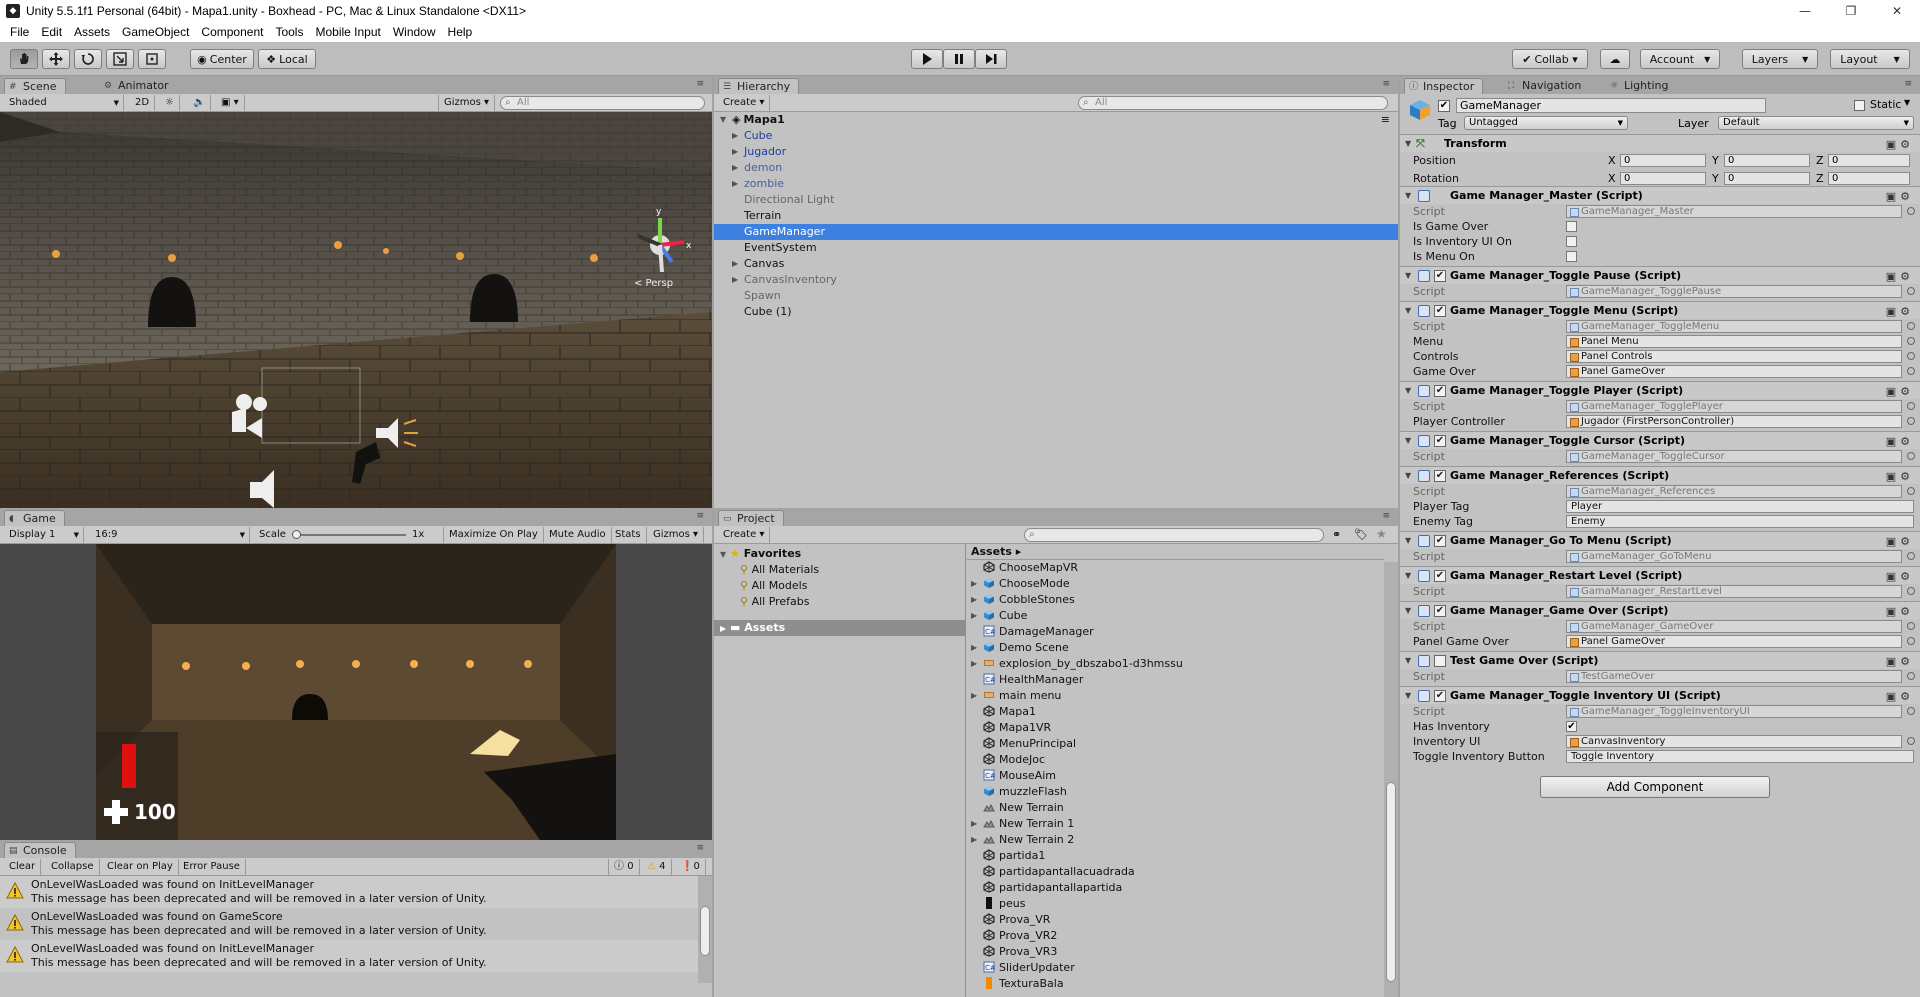 Image resolution: width=1920 pixels, height=997 pixels. Describe the element at coordinates (1740, 756) in the screenshot. I see `text-field: Toggle Inventory` at that location.